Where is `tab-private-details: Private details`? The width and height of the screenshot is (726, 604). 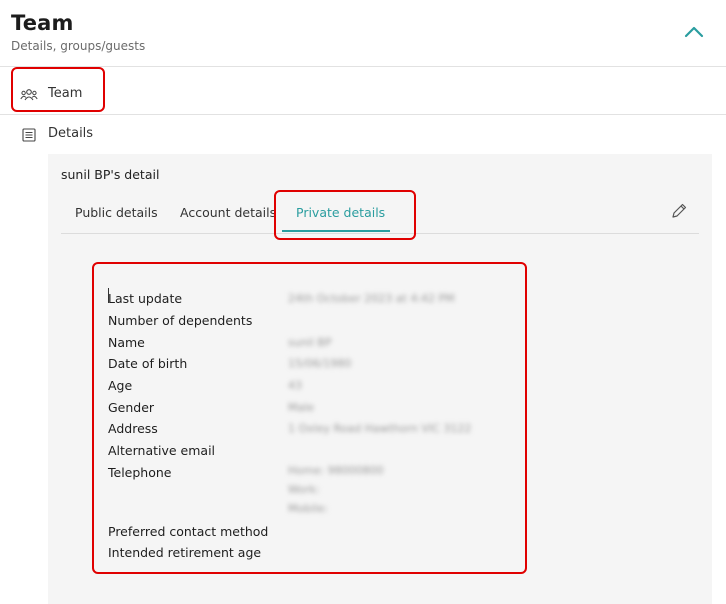 tab-private-details: Private details is located at coordinates (340, 212).